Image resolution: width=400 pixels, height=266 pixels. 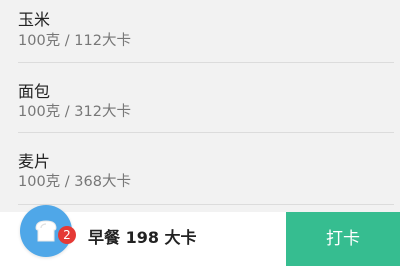 What do you see at coordinates (34, 19) in the screenshot?
I see `food-name: 玉米` at bounding box center [34, 19].